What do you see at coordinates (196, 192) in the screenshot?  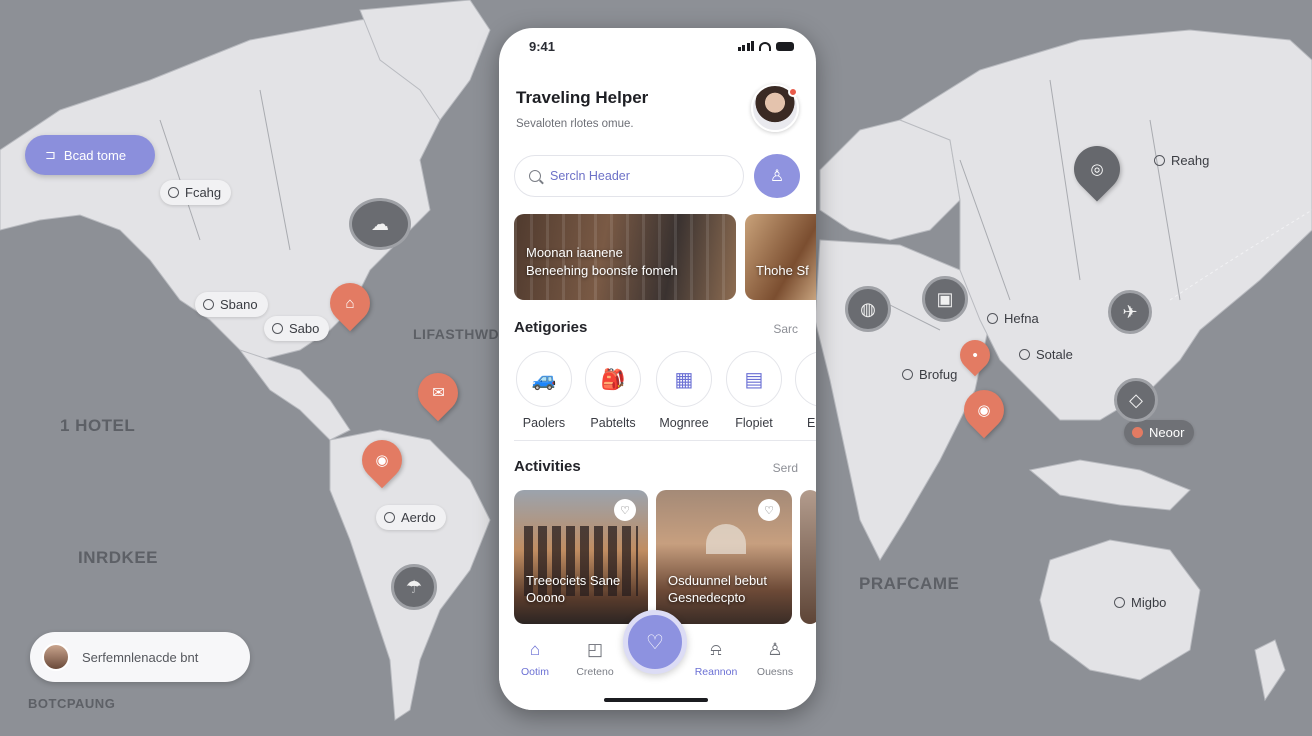 I see `map-location-label: Fcahg` at bounding box center [196, 192].